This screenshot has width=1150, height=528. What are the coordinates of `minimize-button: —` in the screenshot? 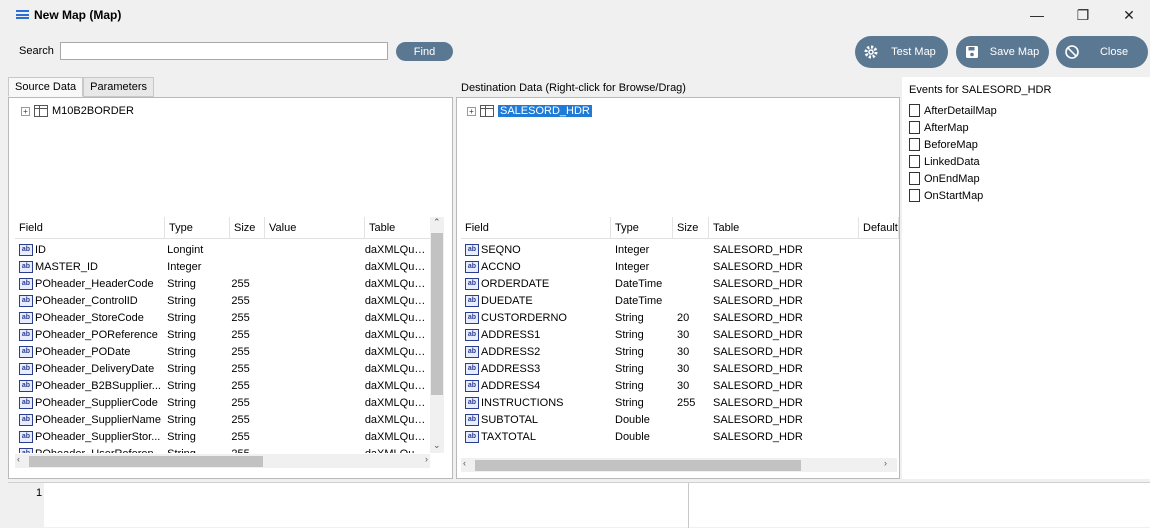 It's located at (1037, 15).